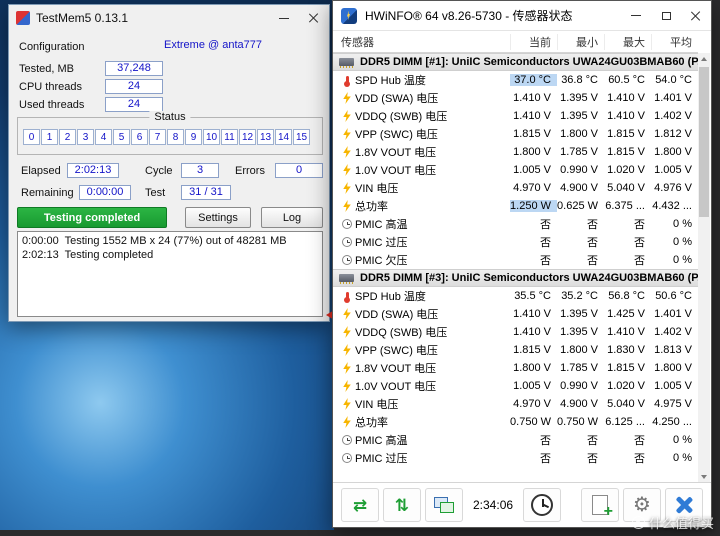  I want to click on thread-cell: 8, so click(175, 137).